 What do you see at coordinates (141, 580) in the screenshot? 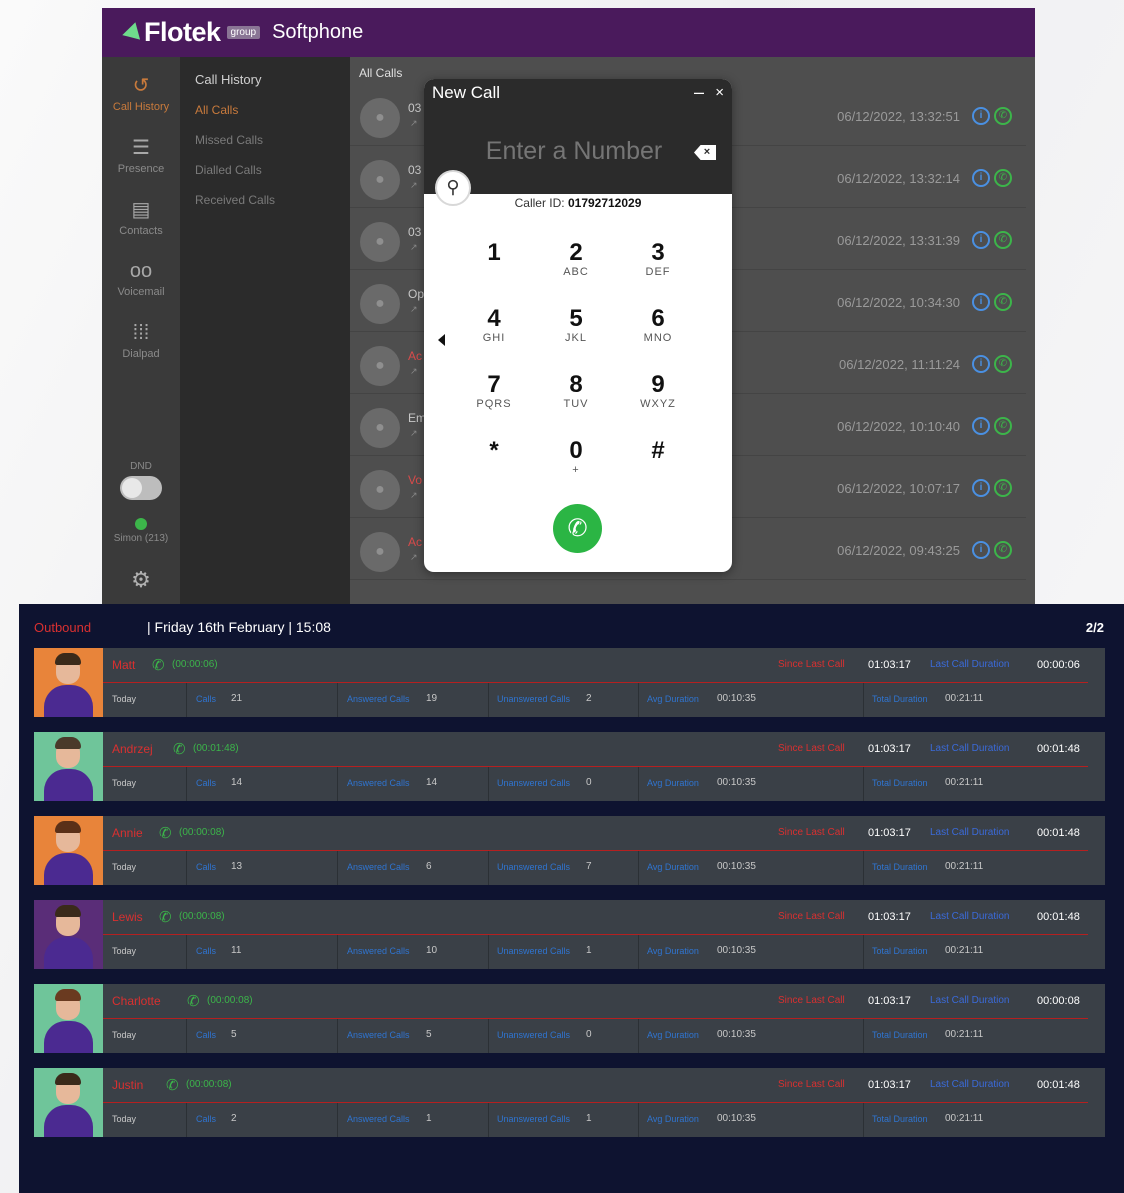
I see `gear-icon: ⚙` at bounding box center [141, 580].